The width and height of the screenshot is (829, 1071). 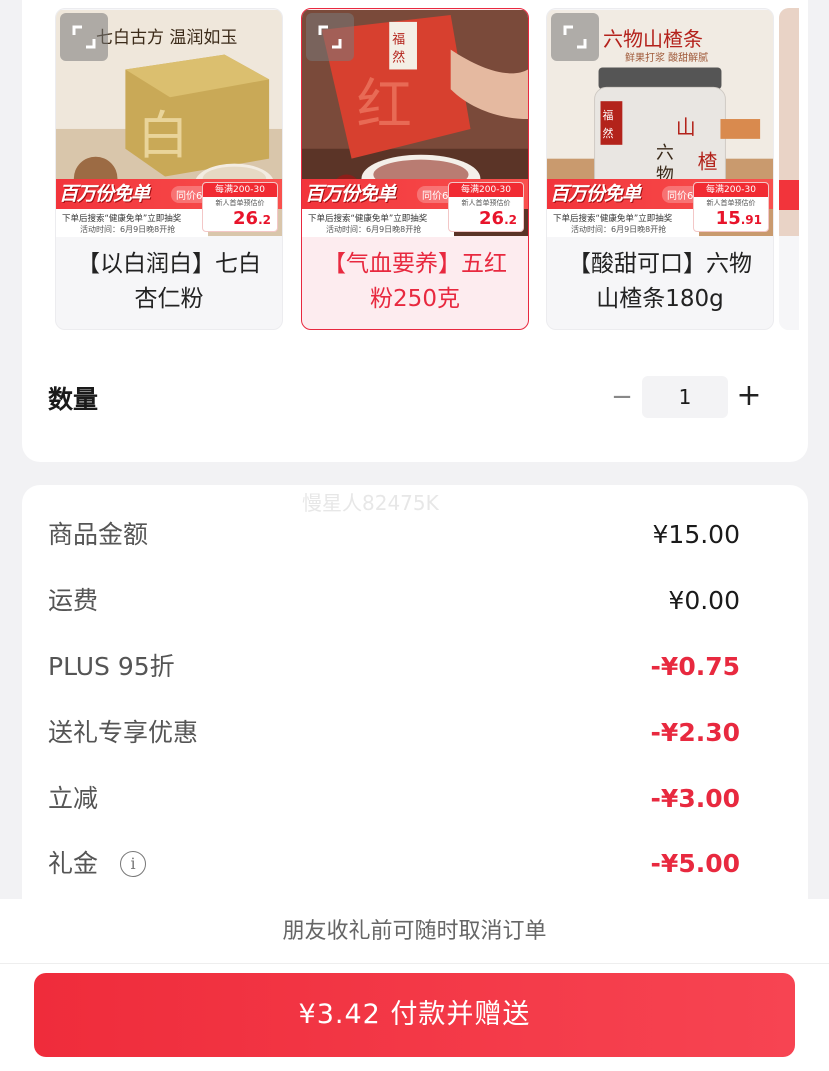 I want to click on price-row-label: 运费, so click(x=73, y=600).